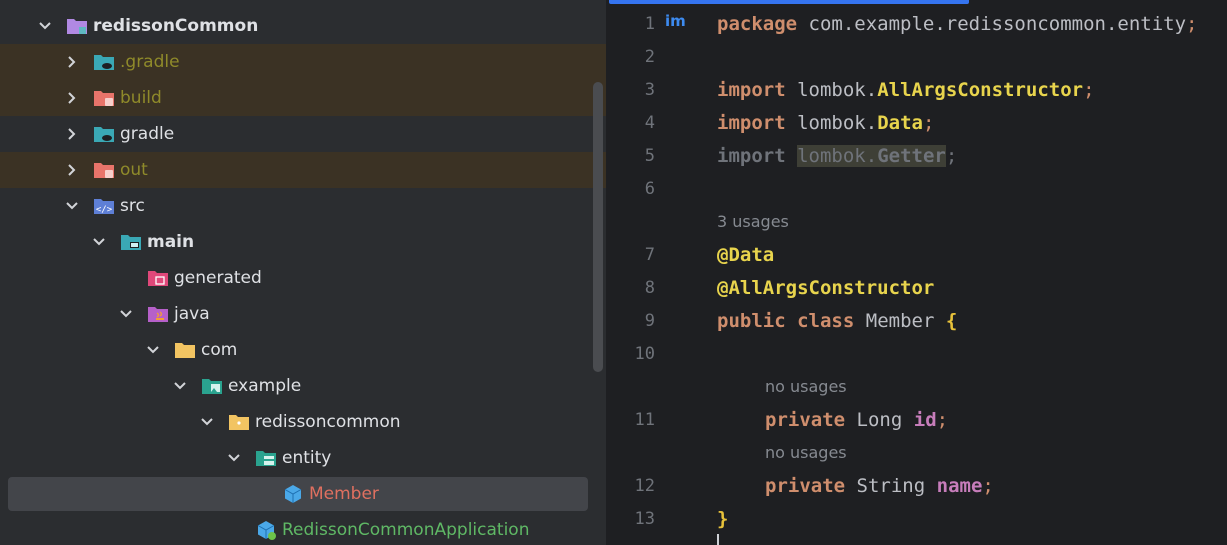  I want to click on package-name: com.example.redissoncommon.entity, so click(997, 24).